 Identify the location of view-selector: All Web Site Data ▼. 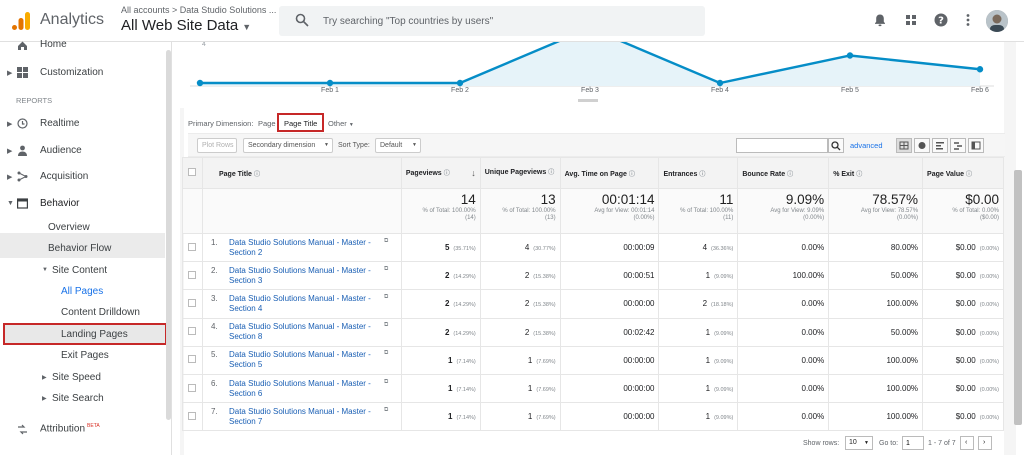
(186, 25).